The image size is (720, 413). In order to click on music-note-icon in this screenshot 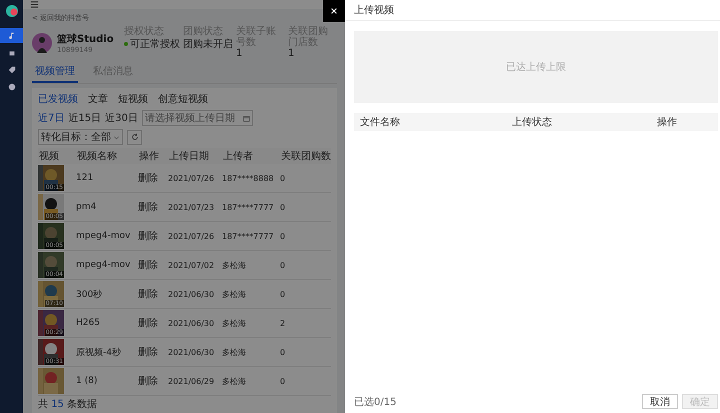, I will do `click(12, 36)`.